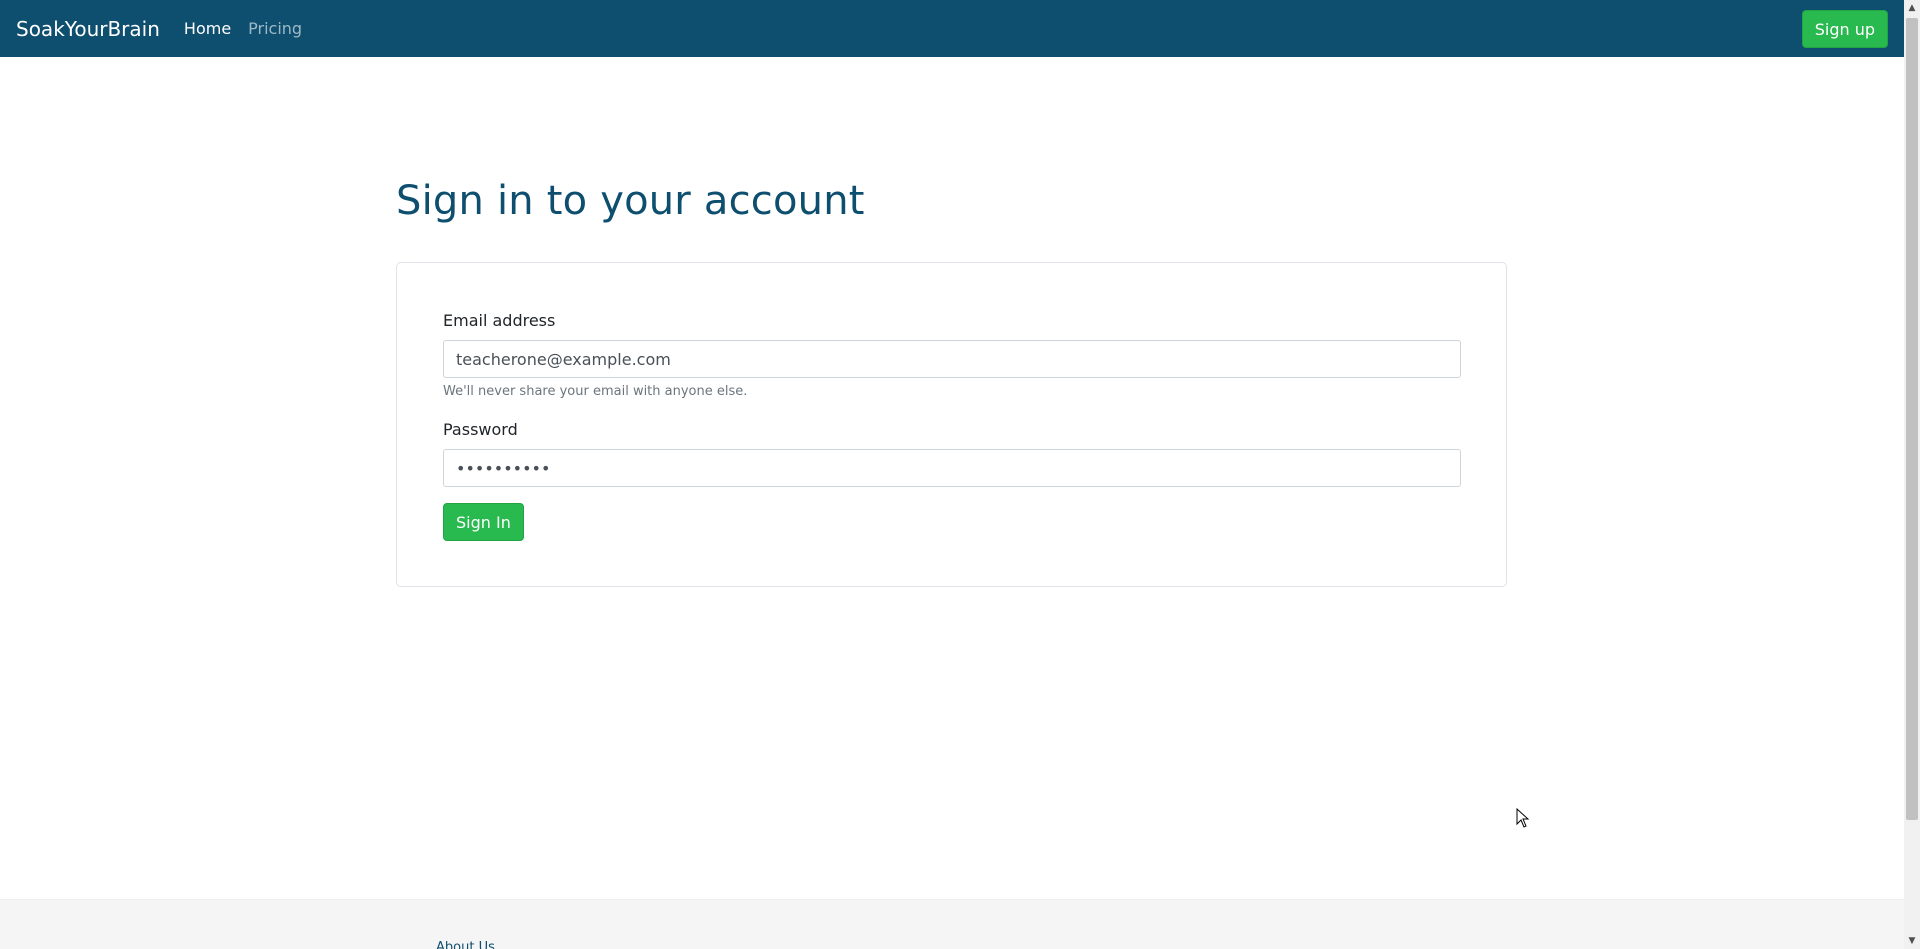  Describe the element at coordinates (1844, 29) in the screenshot. I see `sign-up-button: Sign up` at that location.